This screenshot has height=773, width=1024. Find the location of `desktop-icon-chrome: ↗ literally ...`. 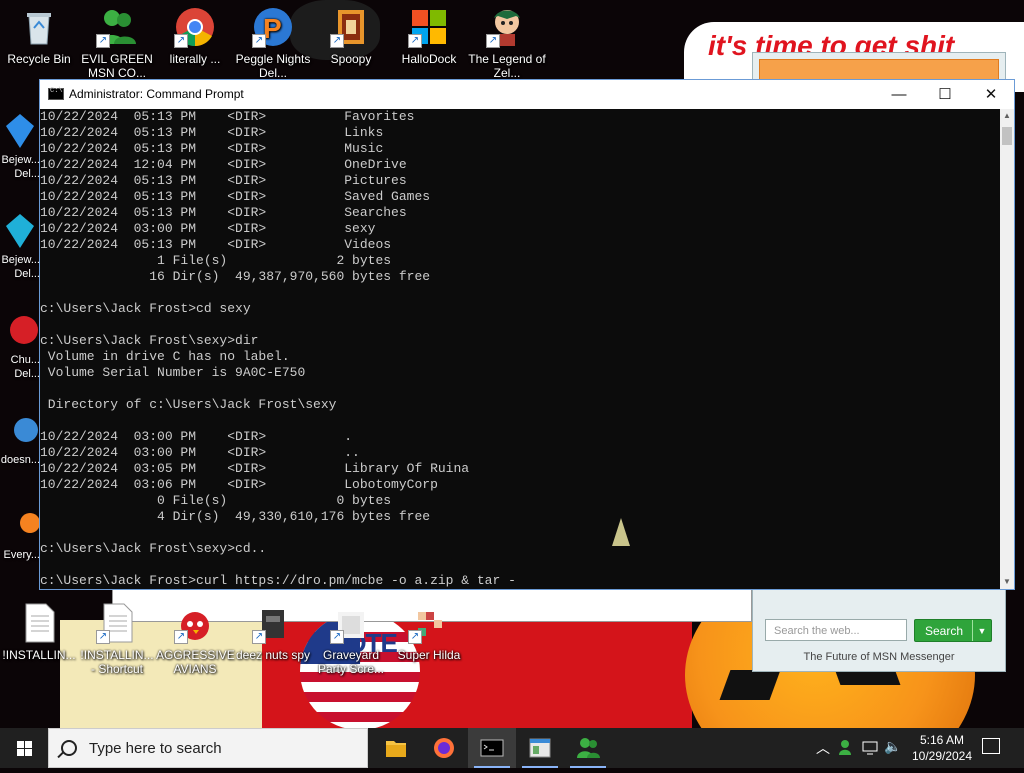

desktop-icon-chrome: ↗ literally ... is located at coordinates (195, 36).